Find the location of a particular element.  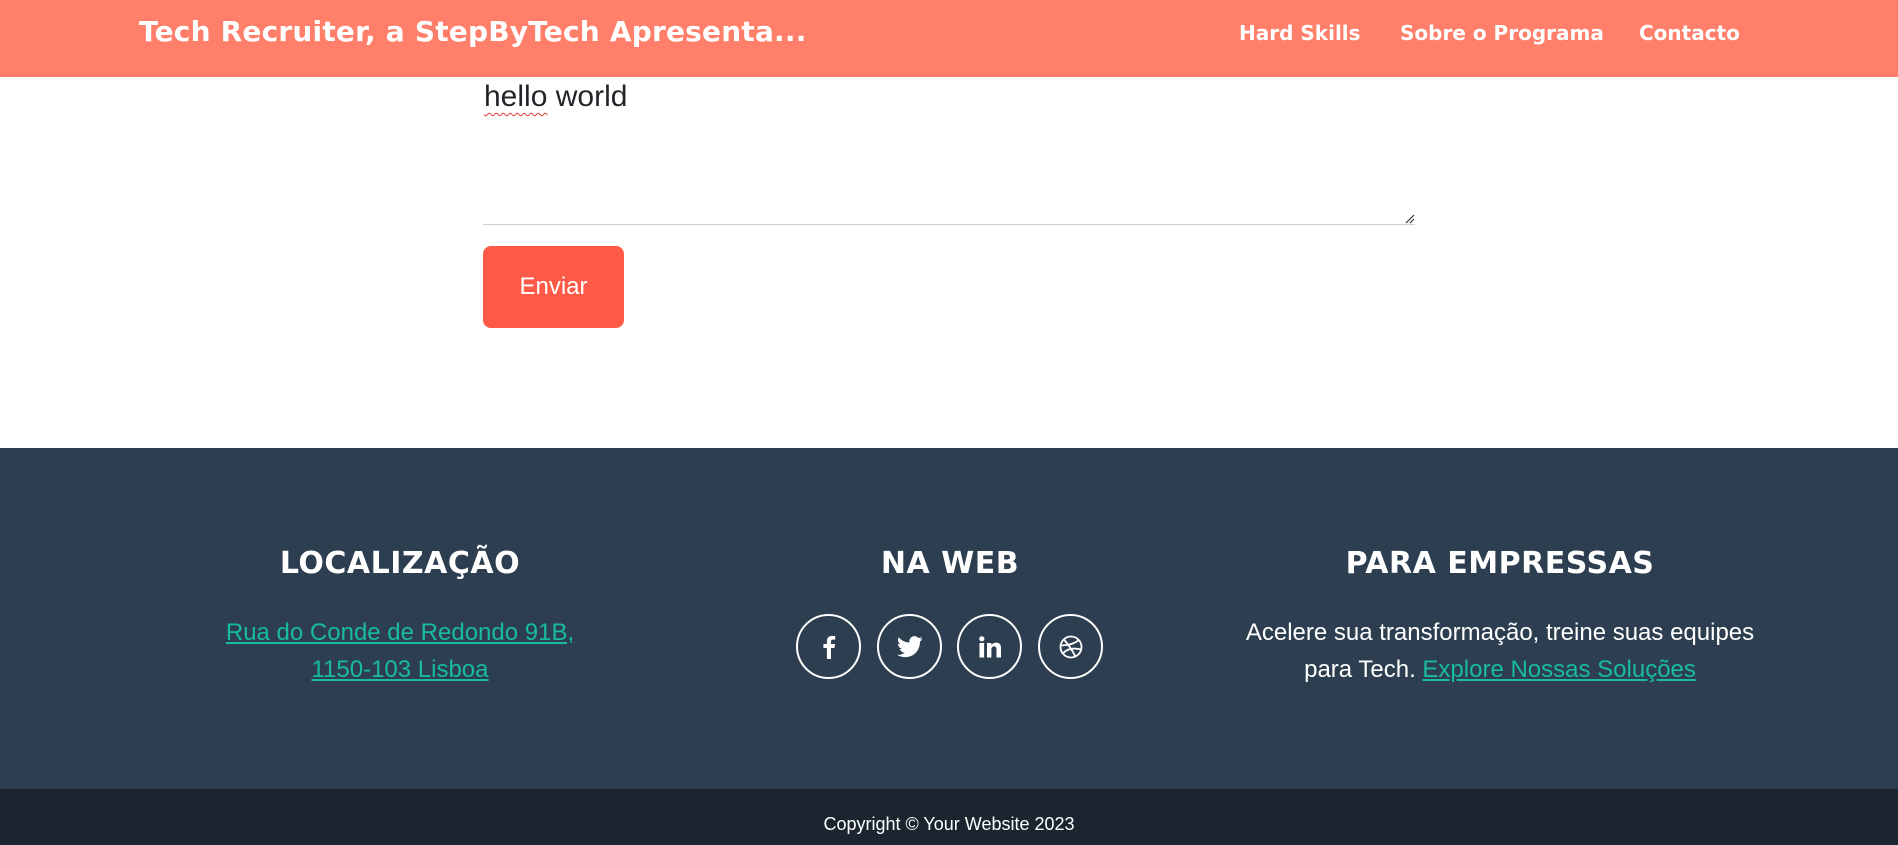

companies-text-prefix: para Tech. is located at coordinates (1360, 669).